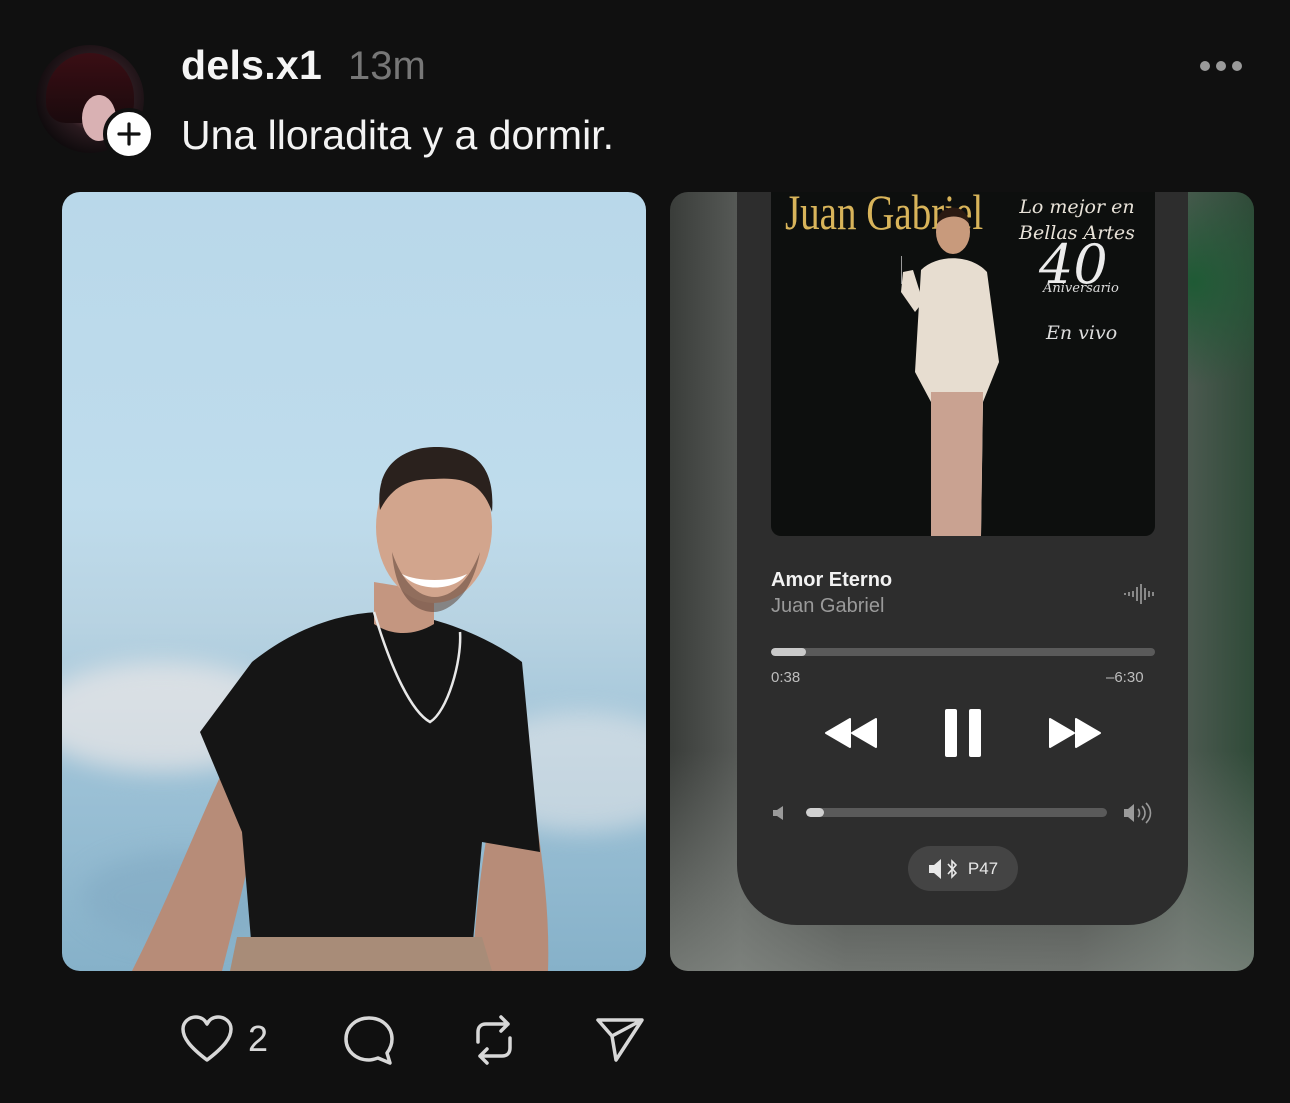  I want to click on album-subtitle: Aniversario, so click(1081, 288).